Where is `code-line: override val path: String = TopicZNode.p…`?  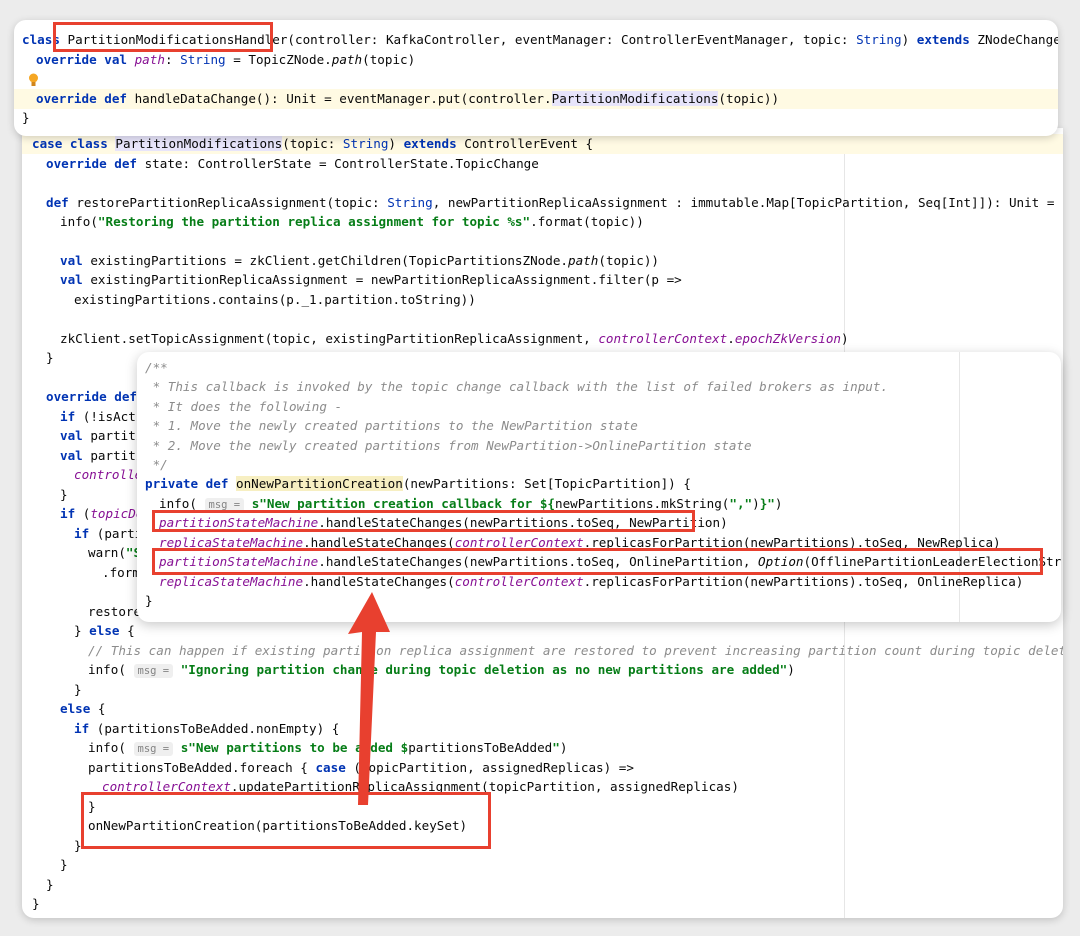
code-line: override val path: String = TopicZNode.p… is located at coordinates (536, 60).